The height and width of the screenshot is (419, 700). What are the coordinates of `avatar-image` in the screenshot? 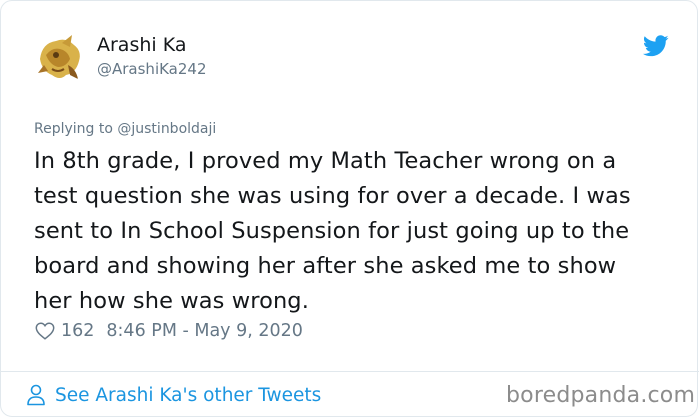 It's located at (60, 57).